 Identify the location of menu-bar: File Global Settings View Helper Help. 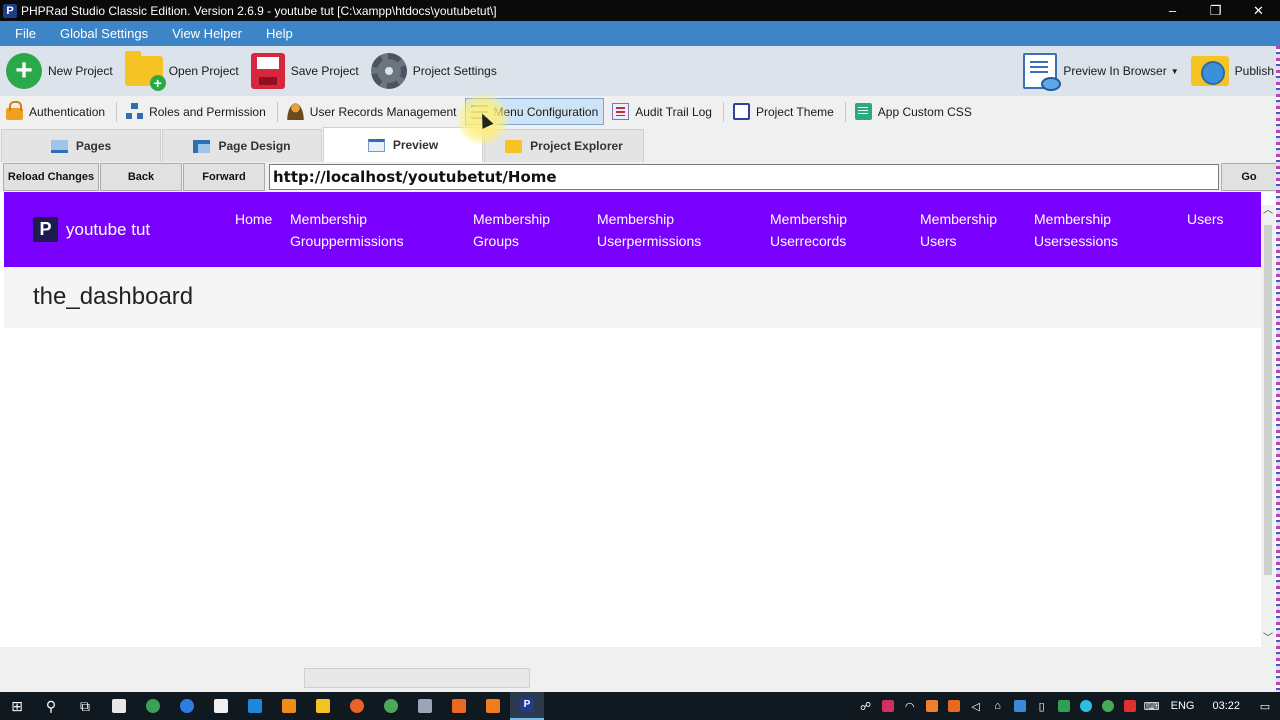
(640, 33).